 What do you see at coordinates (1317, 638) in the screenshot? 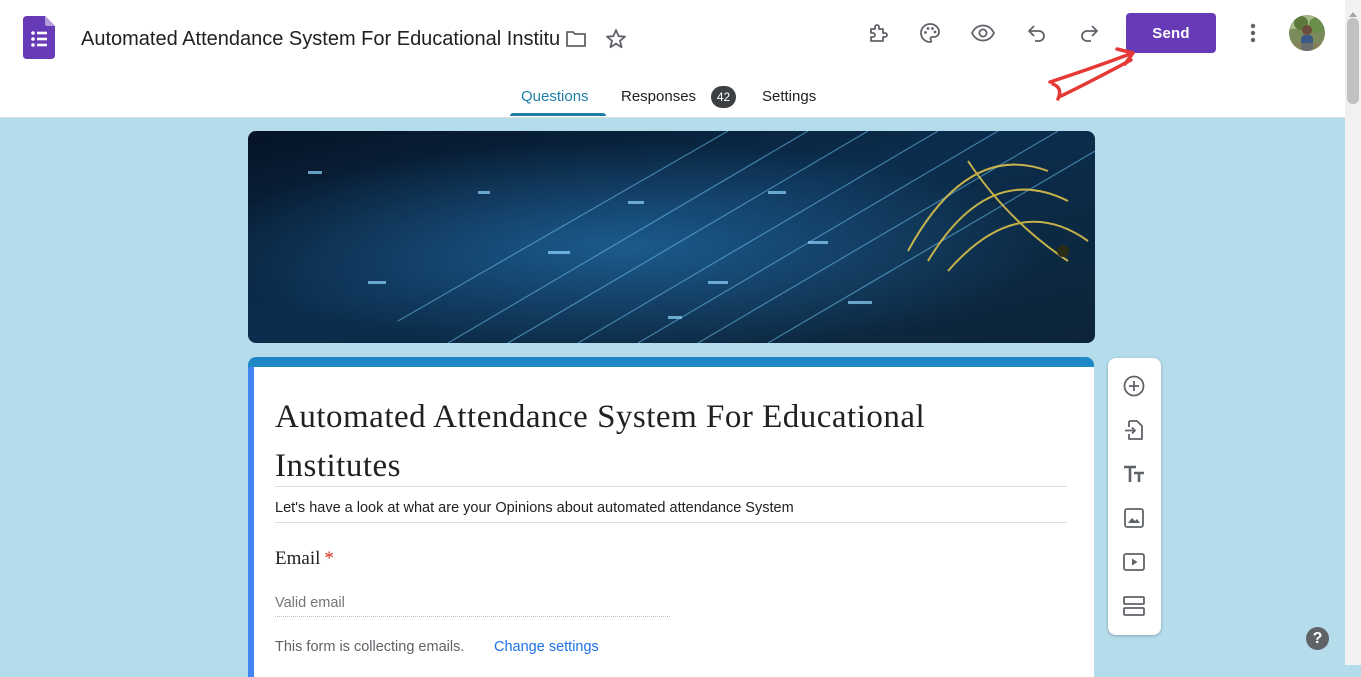
I see `help-icon: ?` at bounding box center [1317, 638].